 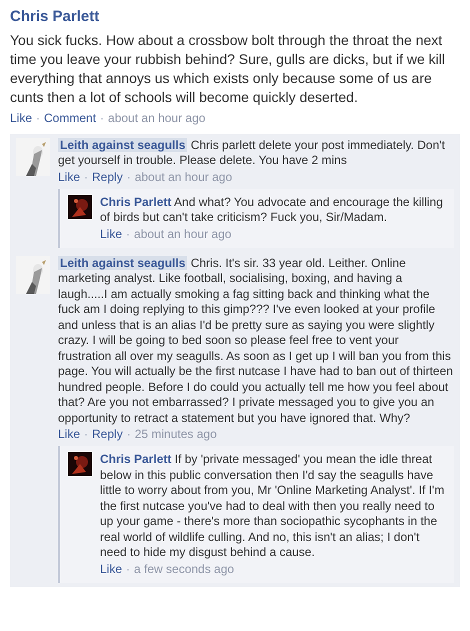 I want to click on timestamp: 25 minutes ago, so click(x=175, y=434).